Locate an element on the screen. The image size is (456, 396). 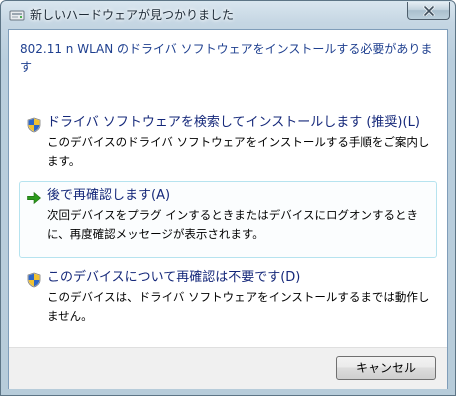
cancel-button: キャンセル is located at coordinates (386, 368).